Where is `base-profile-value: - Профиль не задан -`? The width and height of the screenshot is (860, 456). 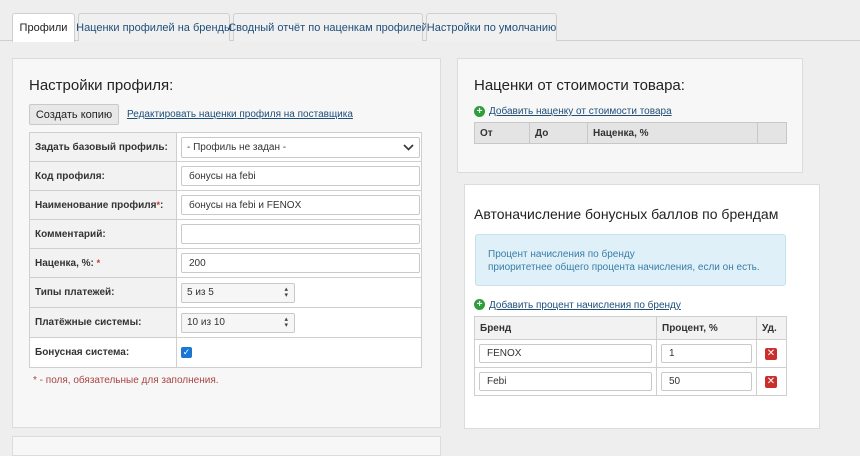
base-profile-value: - Профиль не задан - is located at coordinates (237, 147).